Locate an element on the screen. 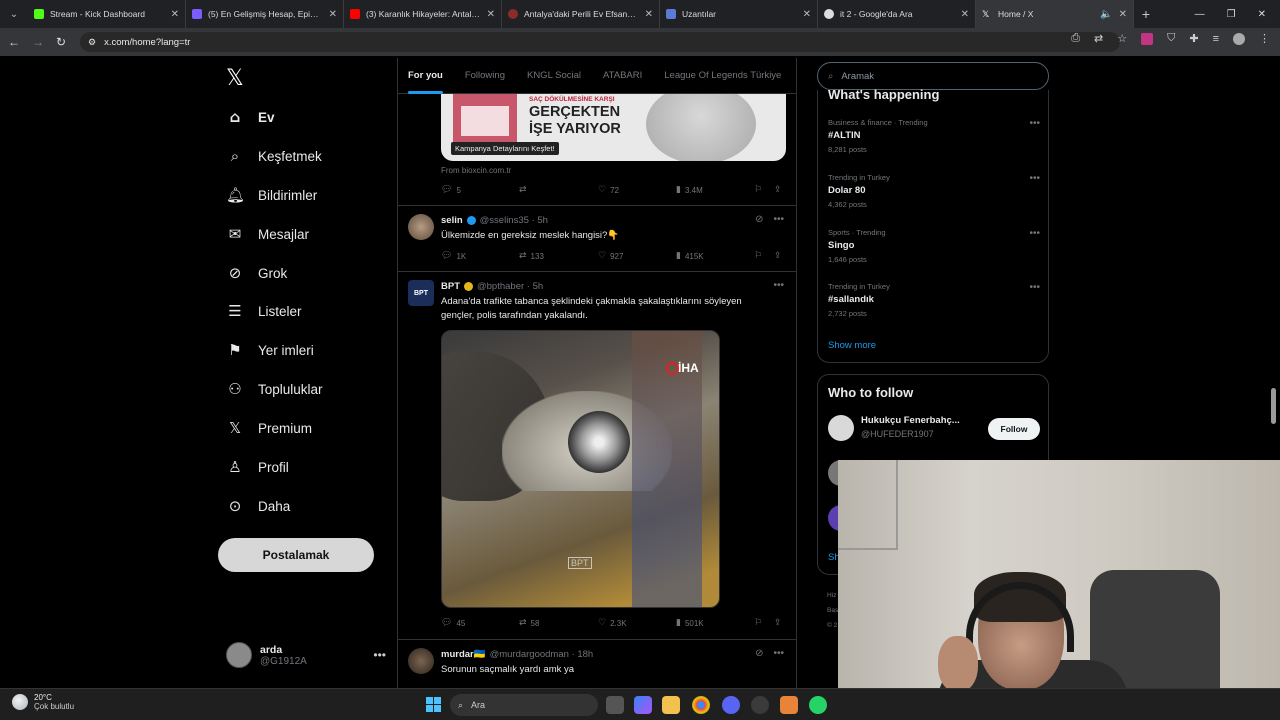 The height and width of the screenshot is (720, 1280). footer-link: Bas is located at coordinates (832, 610).